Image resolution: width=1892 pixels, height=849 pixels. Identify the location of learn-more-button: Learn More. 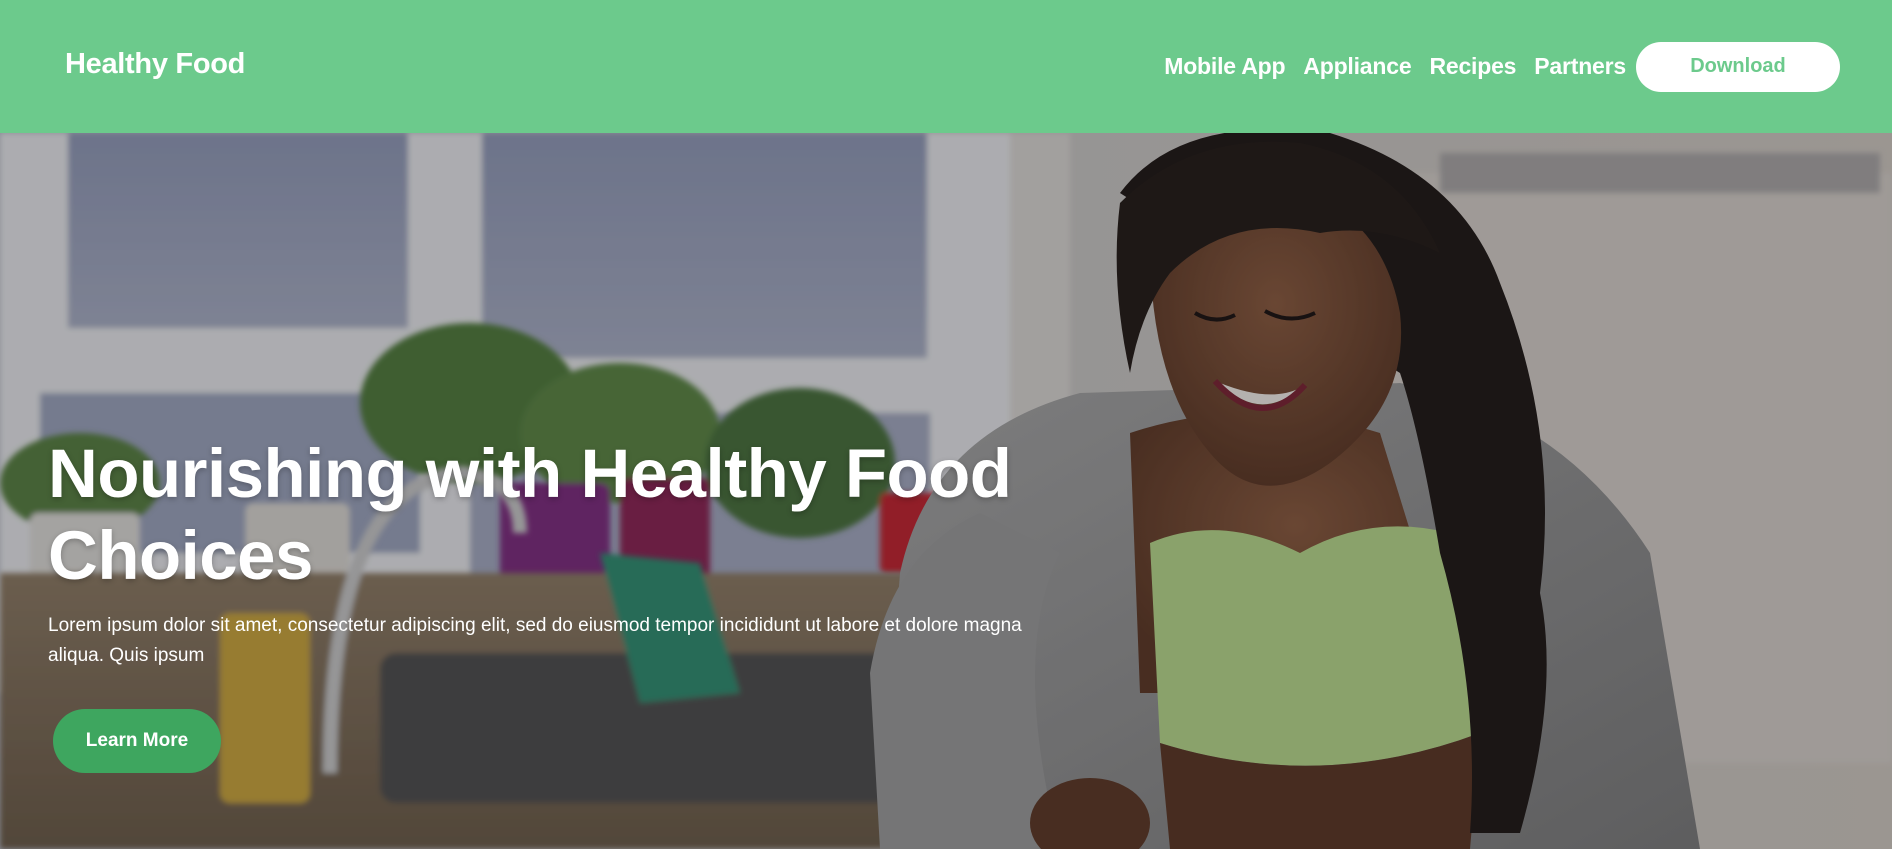
(137, 741).